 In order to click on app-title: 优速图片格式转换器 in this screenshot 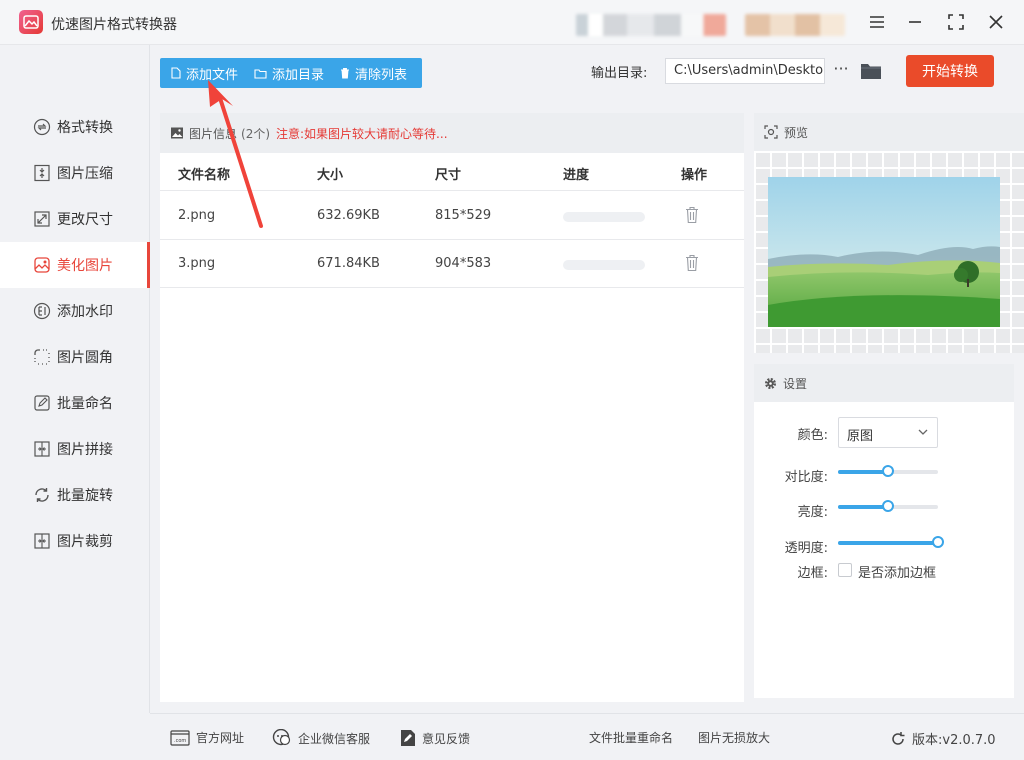, I will do `click(114, 25)`.